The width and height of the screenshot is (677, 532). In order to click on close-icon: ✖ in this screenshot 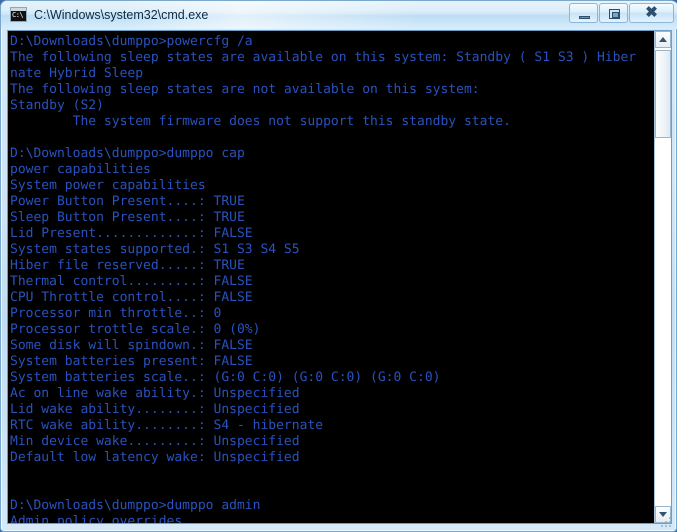, I will do `click(651, 12)`.